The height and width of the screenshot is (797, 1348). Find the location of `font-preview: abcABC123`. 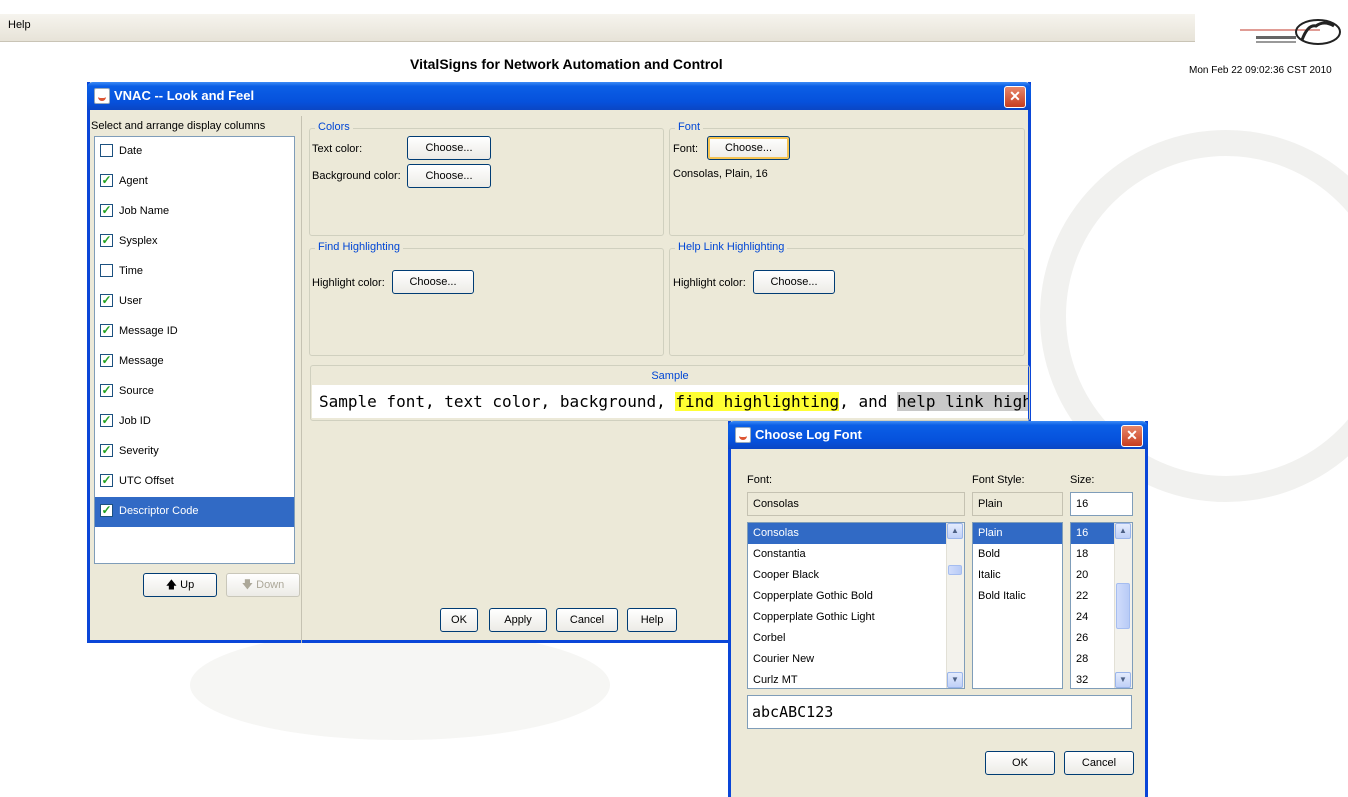

font-preview: abcABC123 is located at coordinates (939, 712).